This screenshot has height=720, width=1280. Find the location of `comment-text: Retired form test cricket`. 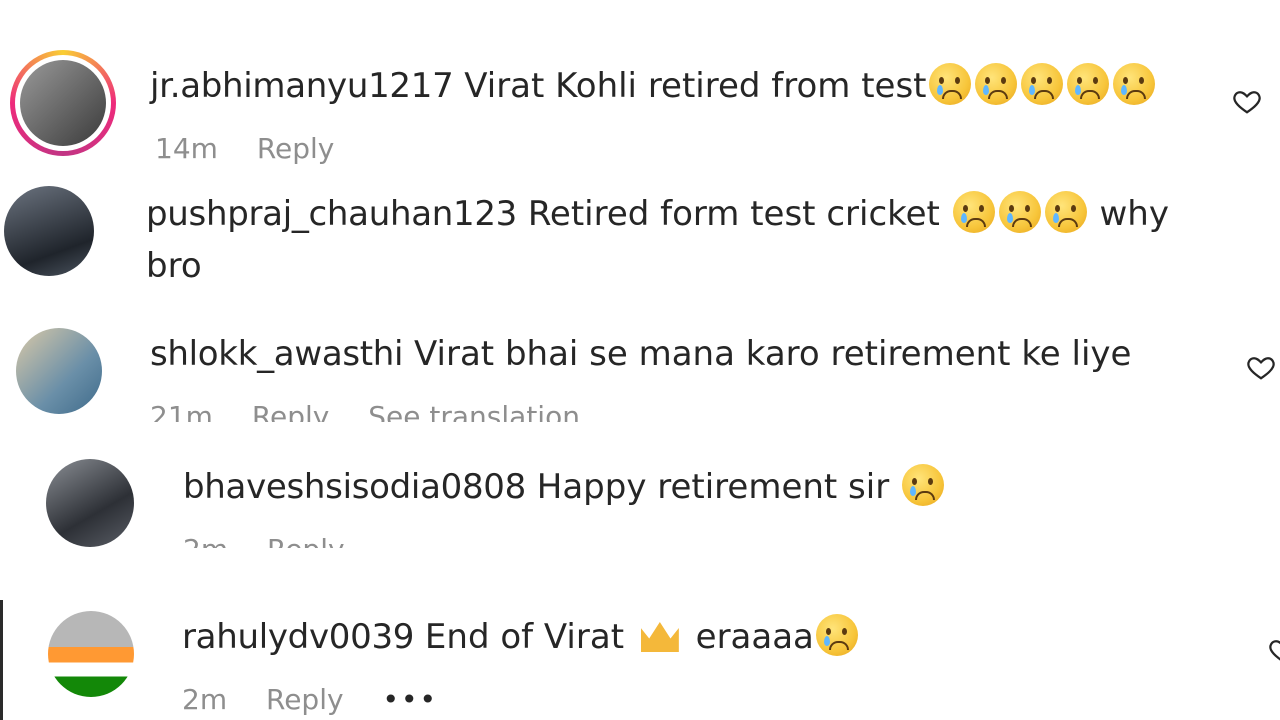

comment-text: Retired form test cricket is located at coordinates (733, 214).